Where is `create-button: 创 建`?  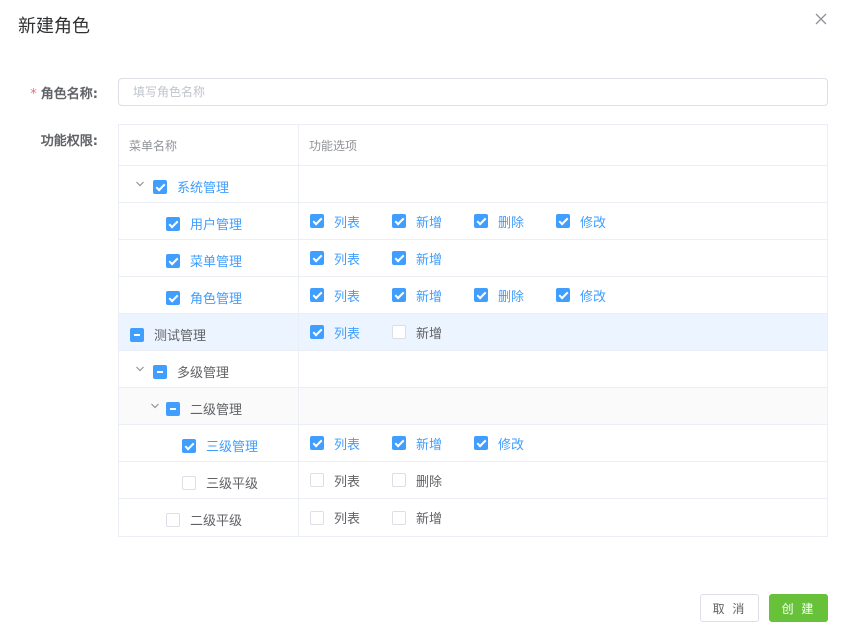 create-button: 创 建 is located at coordinates (798, 608).